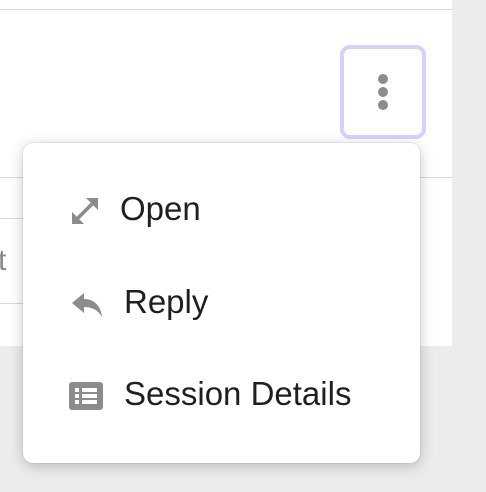  Describe the element at coordinates (86, 396) in the screenshot. I see `list-details-icon` at that location.